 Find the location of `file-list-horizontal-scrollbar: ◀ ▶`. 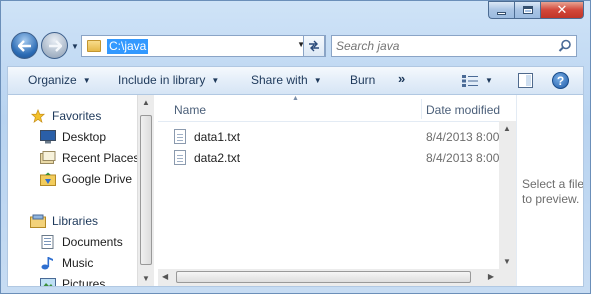

file-list-horizontal-scrollbar: ◀ ▶ is located at coordinates (337, 277).